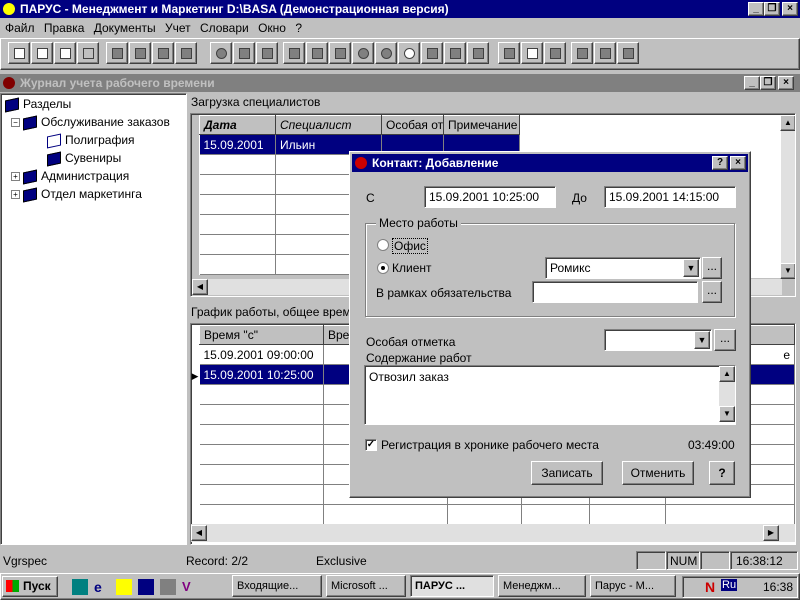 This screenshot has width=800, height=600. I want to click on calculator-icon, so click(532, 53).